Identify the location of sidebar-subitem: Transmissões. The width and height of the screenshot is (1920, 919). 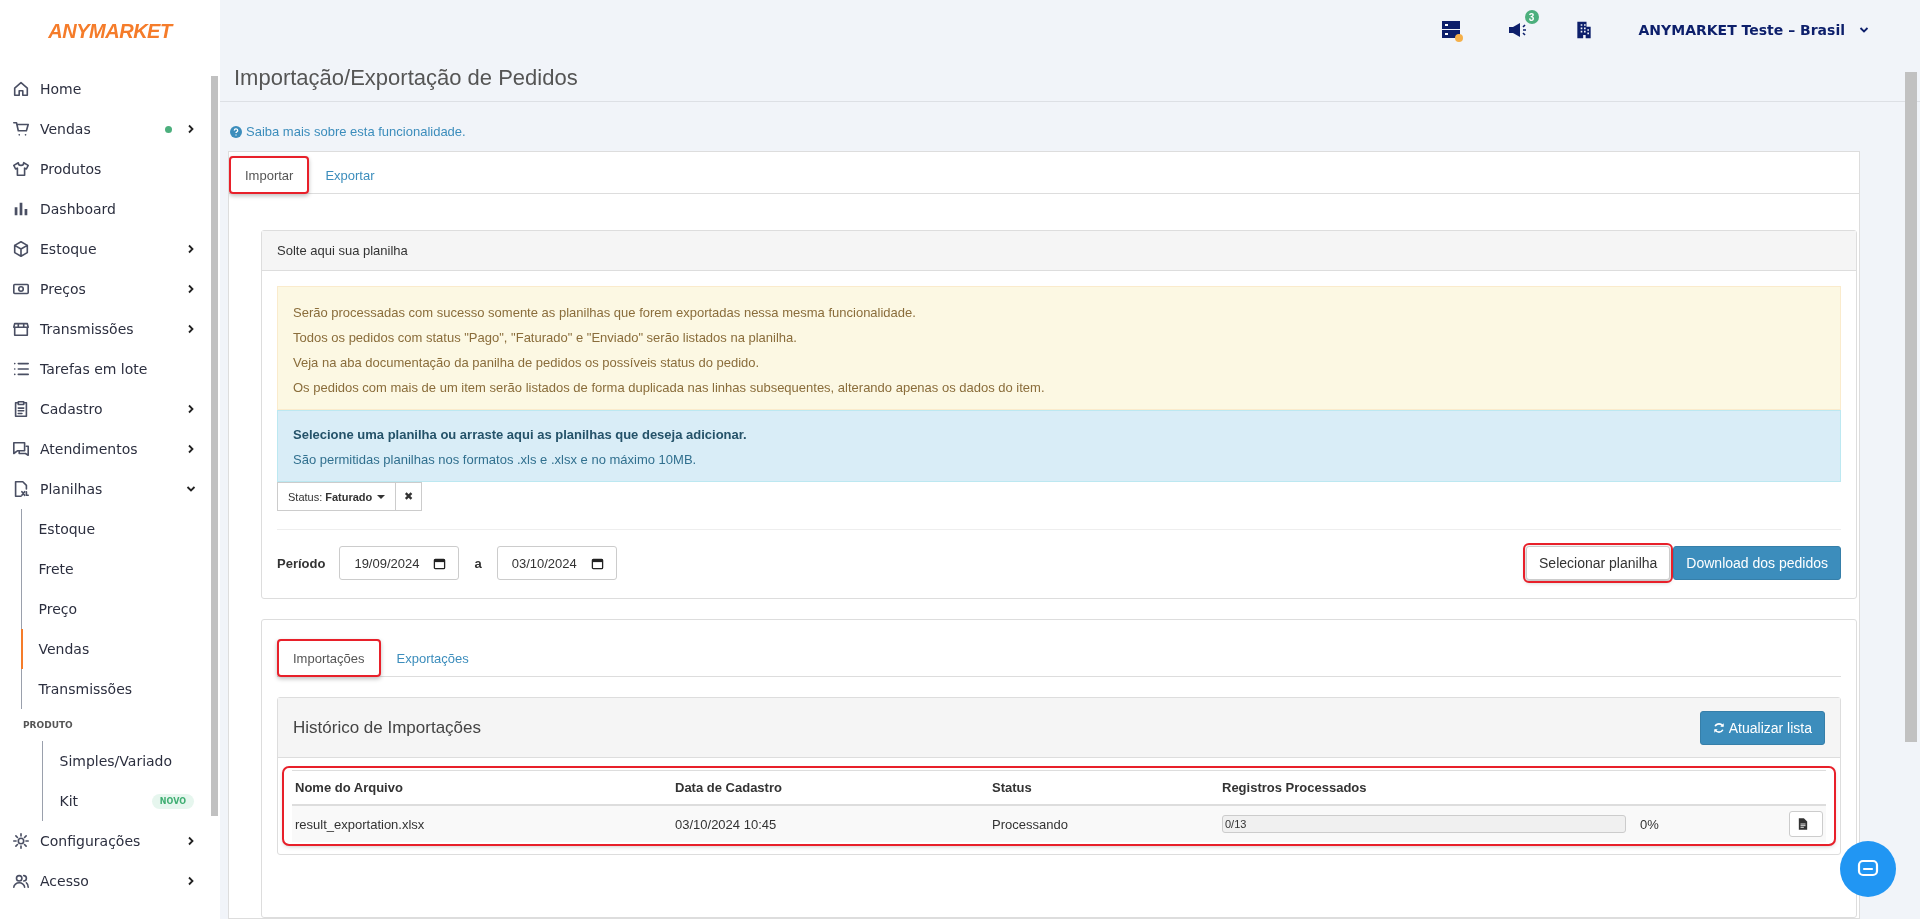
(111, 689).